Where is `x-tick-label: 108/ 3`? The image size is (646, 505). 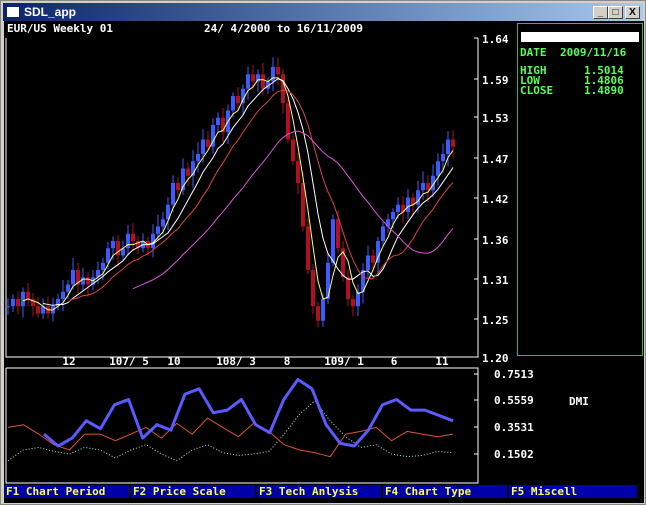
x-tick-label: 108/ 3 is located at coordinates (236, 361).